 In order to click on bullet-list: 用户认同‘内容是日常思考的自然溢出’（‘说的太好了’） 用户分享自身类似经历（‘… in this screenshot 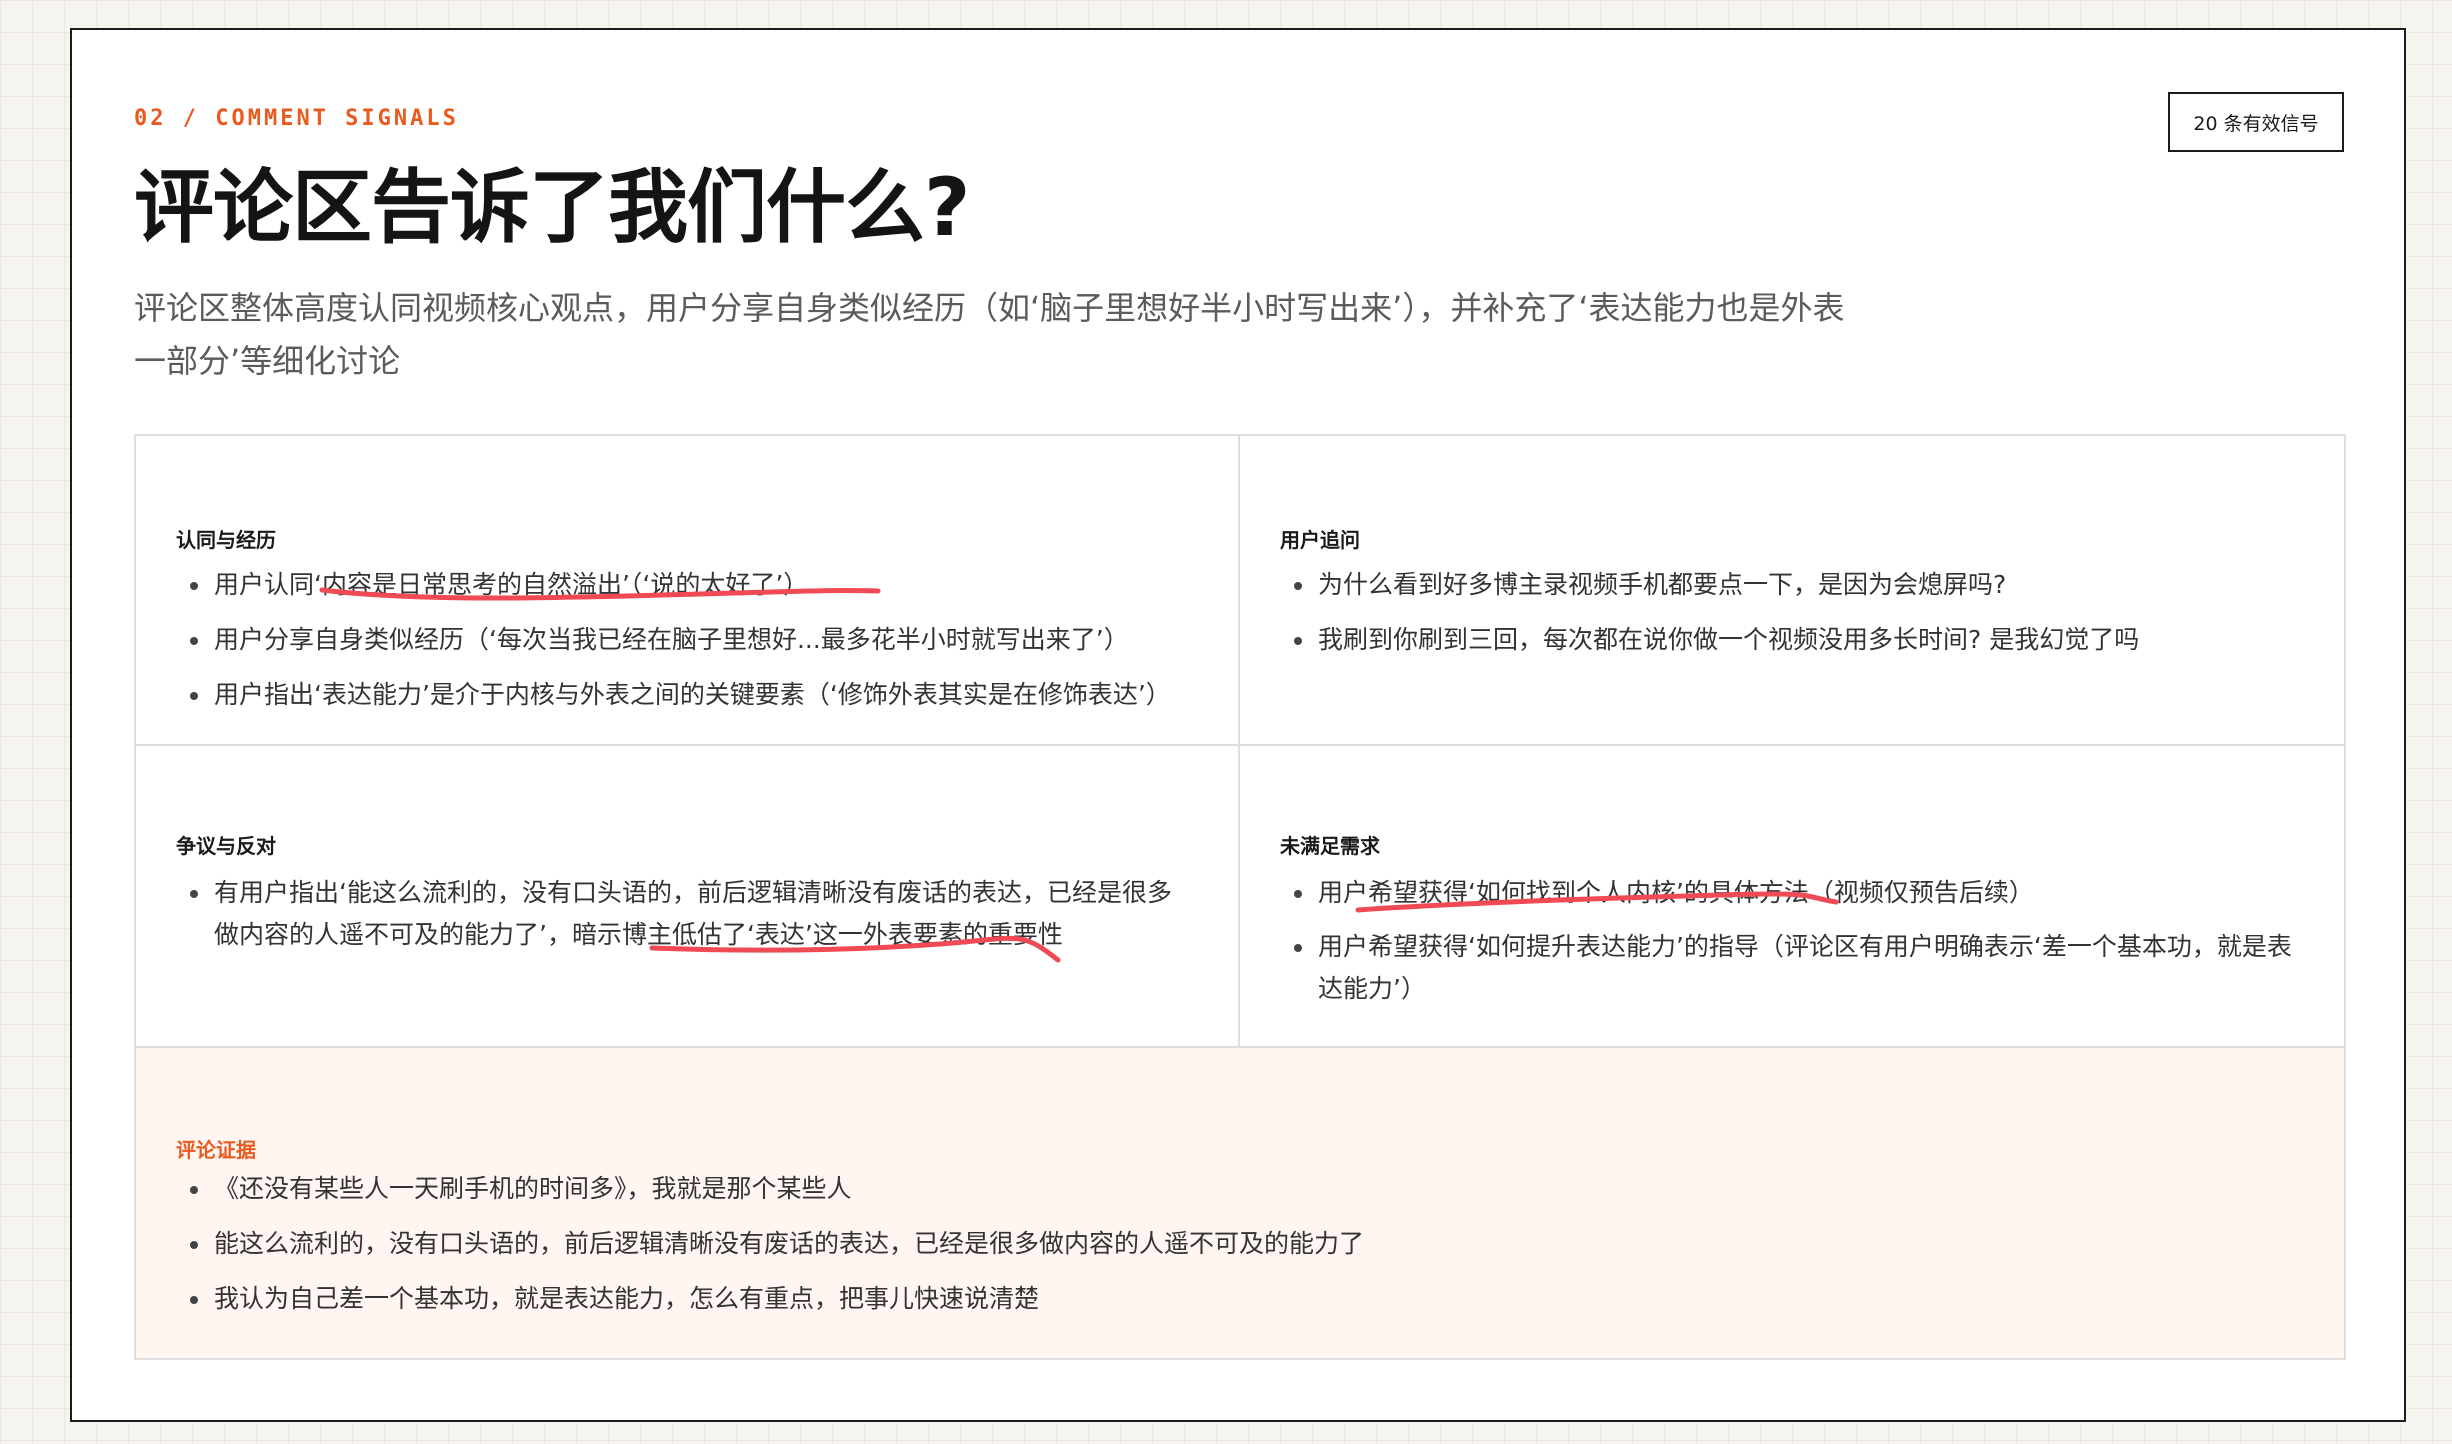, I will do `click(691, 646)`.